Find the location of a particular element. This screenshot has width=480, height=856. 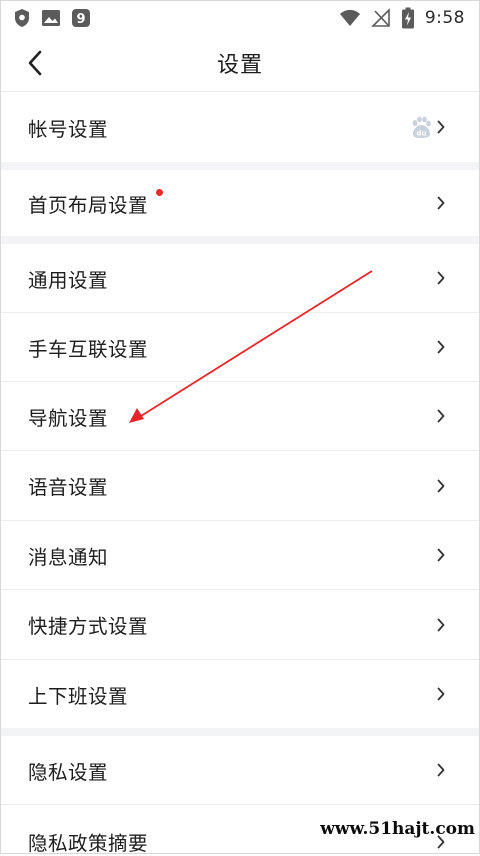

settings-item-voice: 语音设置 is located at coordinates (240, 485).